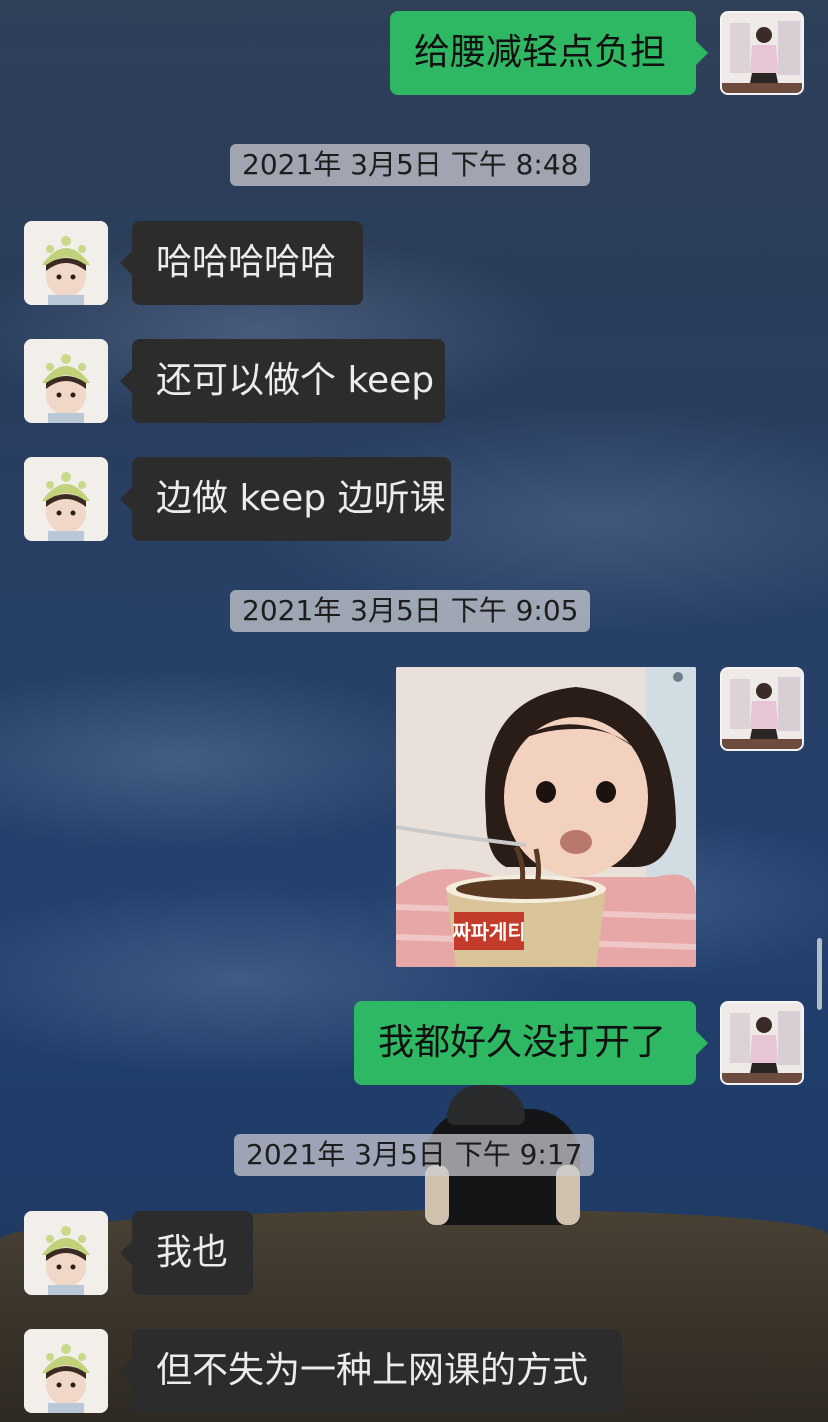 This screenshot has height=1422, width=828. Describe the element at coordinates (819, 974) in the screenshot. I see `scrollbar` at that location.